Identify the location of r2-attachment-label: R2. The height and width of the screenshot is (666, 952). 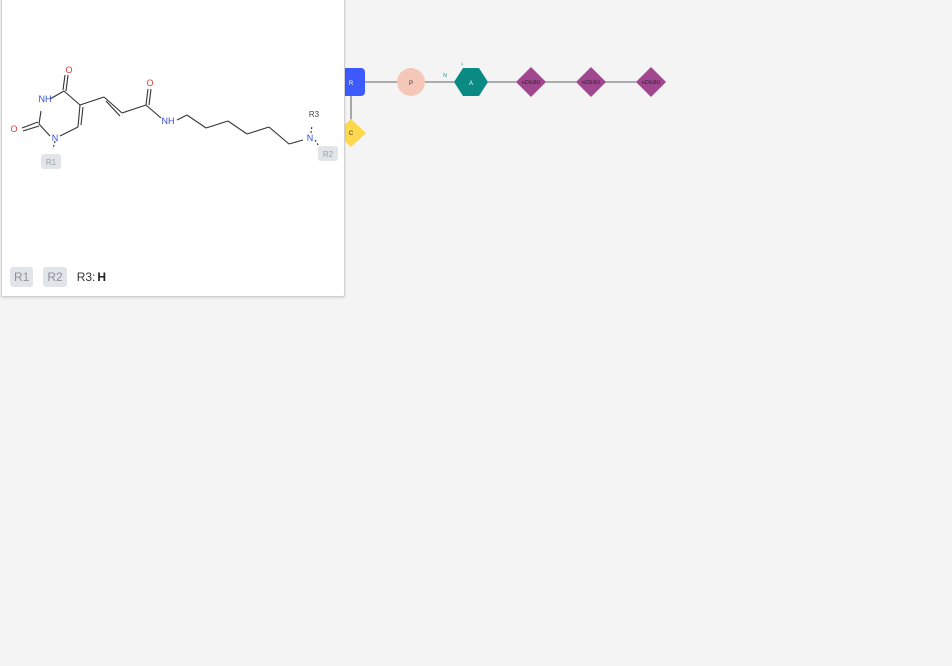
(328, 154).